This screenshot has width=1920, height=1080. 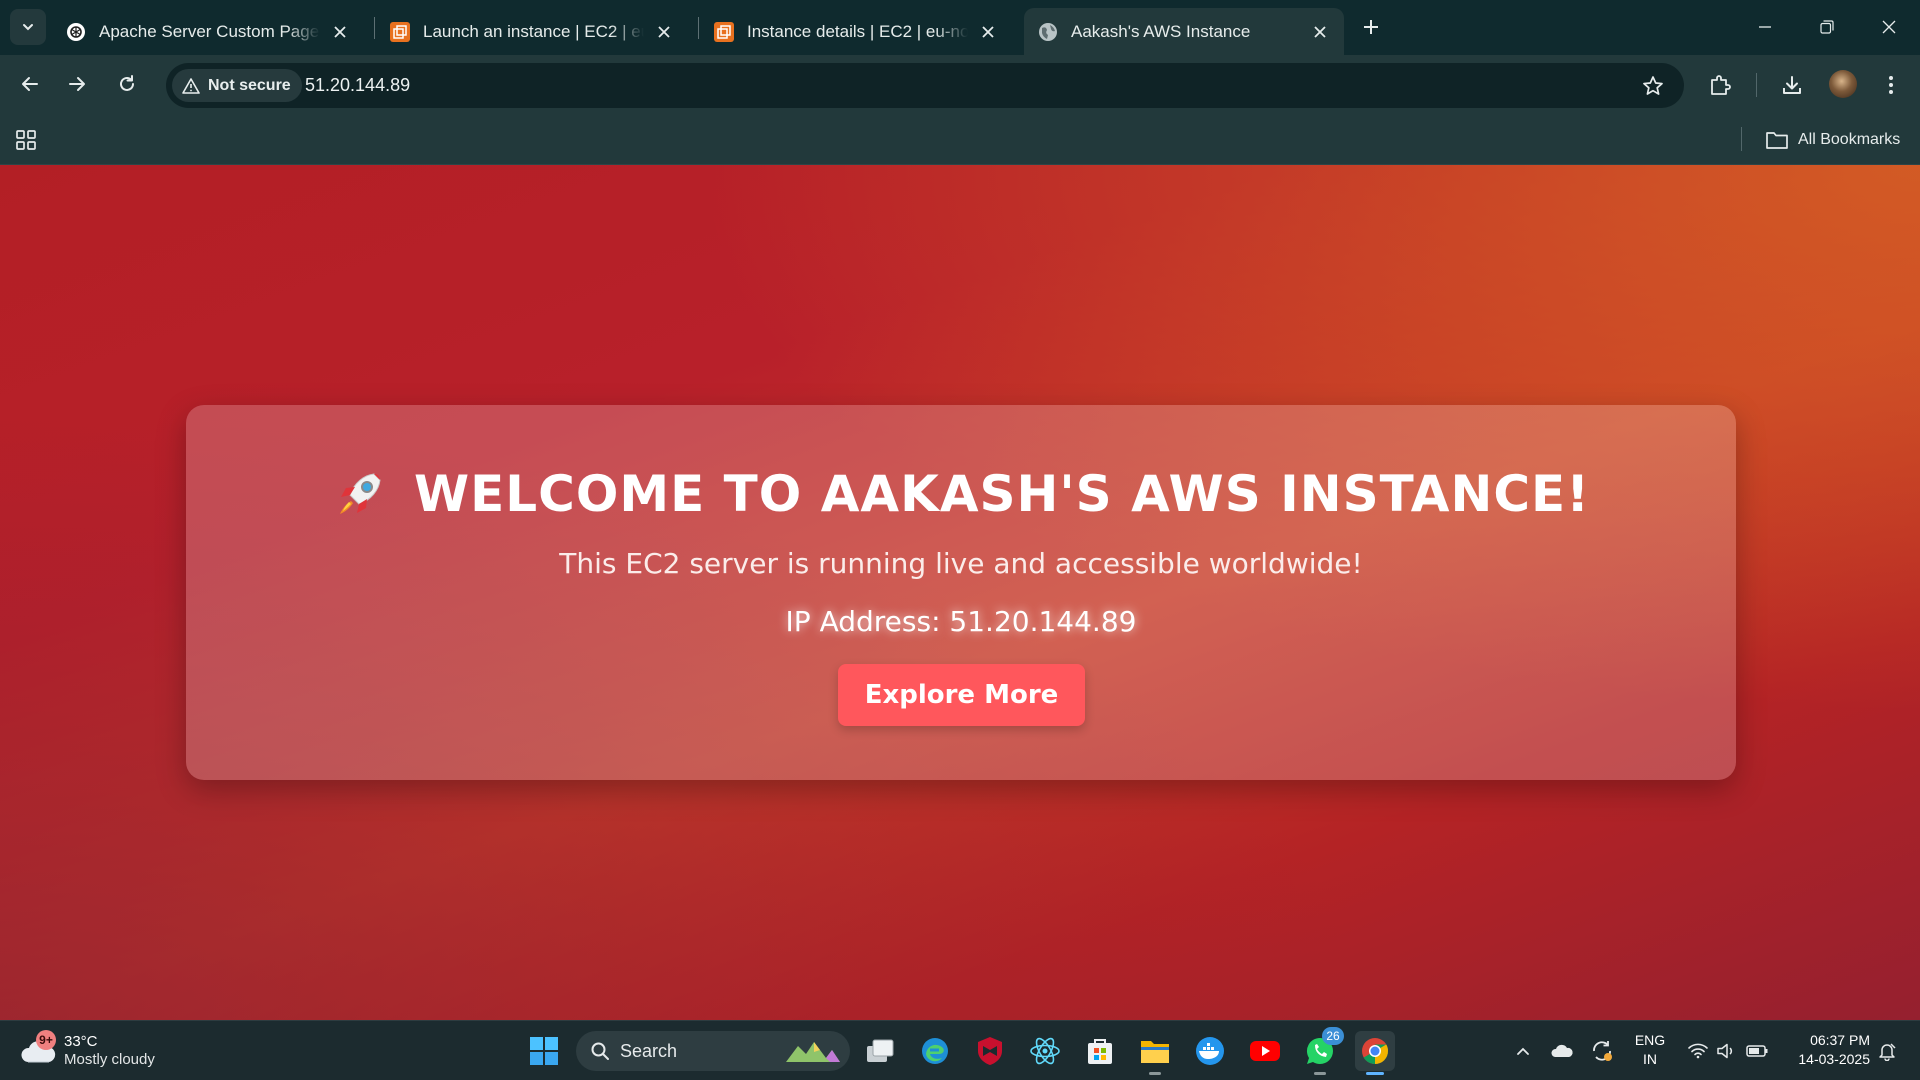 I want to click on warning-icon, so click(x=191, y=85).